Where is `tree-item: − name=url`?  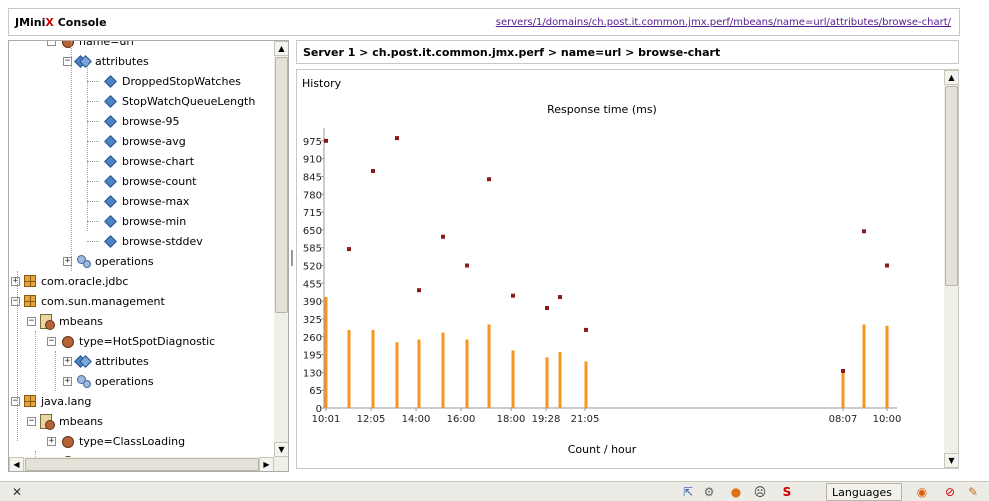
tree-item: − name=url is located at coordinates (90, 46).